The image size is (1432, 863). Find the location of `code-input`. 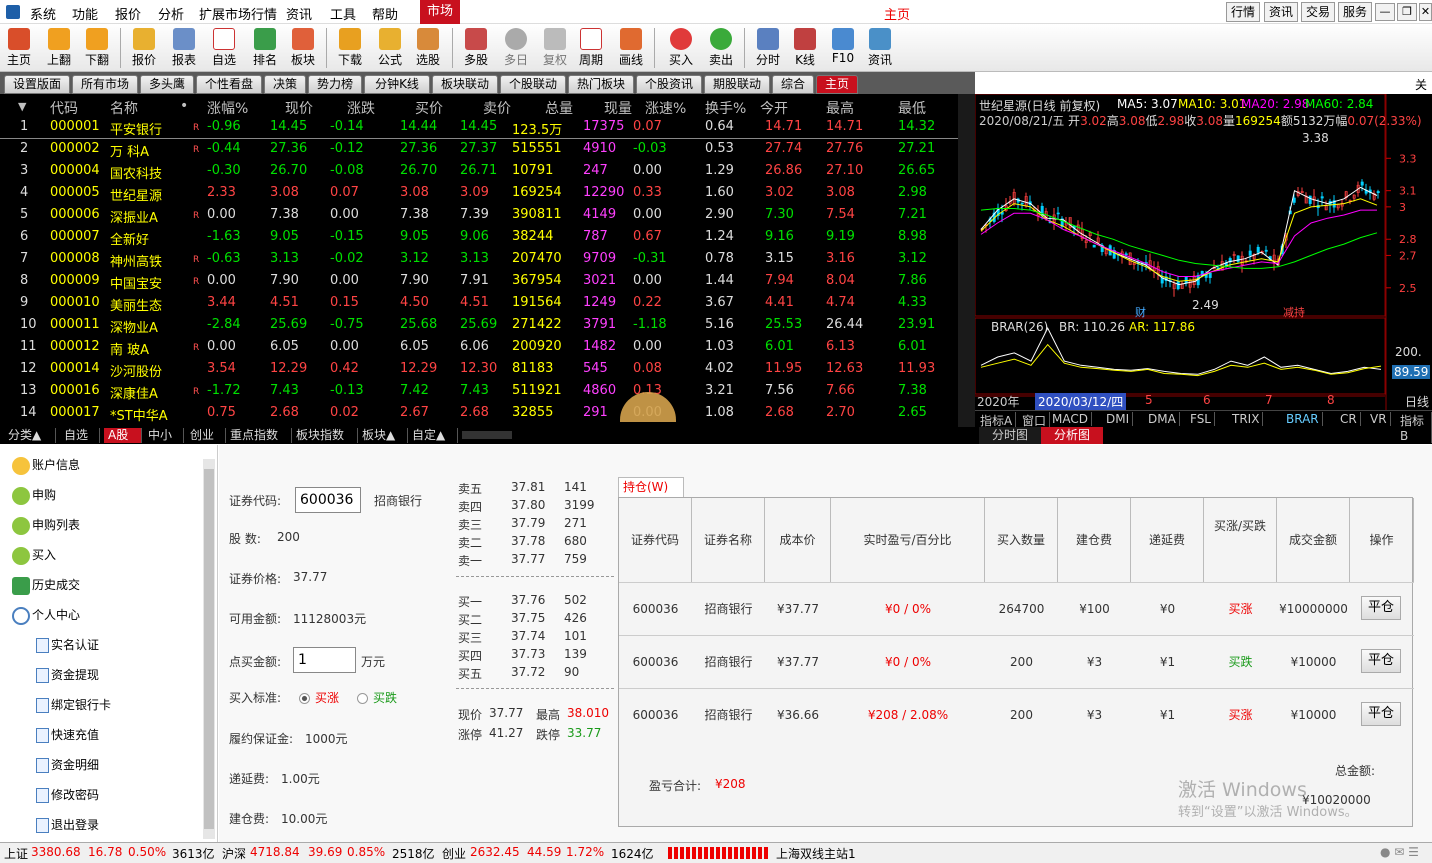

code-input is located at coordinates (328, 500).